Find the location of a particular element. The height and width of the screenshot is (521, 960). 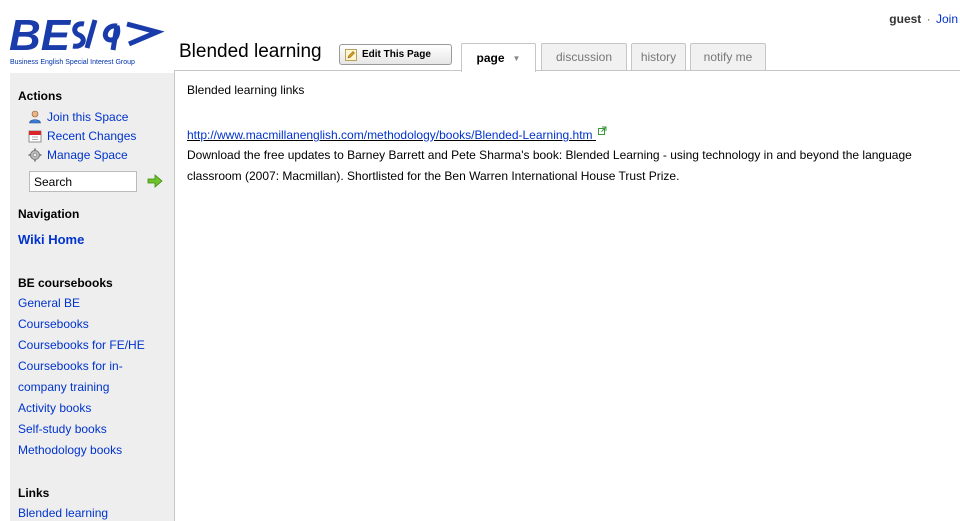

tab-history-label: history is located at coordinates (658, 57).